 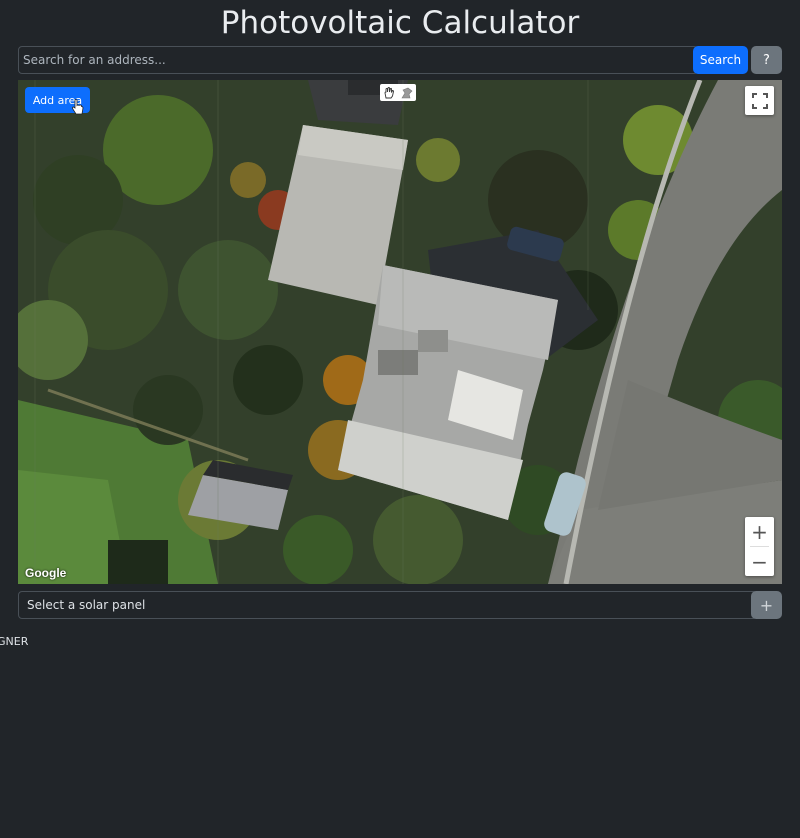 I want to click on page-title: Photovoltaic Calculator, so click(x=400, y=23).